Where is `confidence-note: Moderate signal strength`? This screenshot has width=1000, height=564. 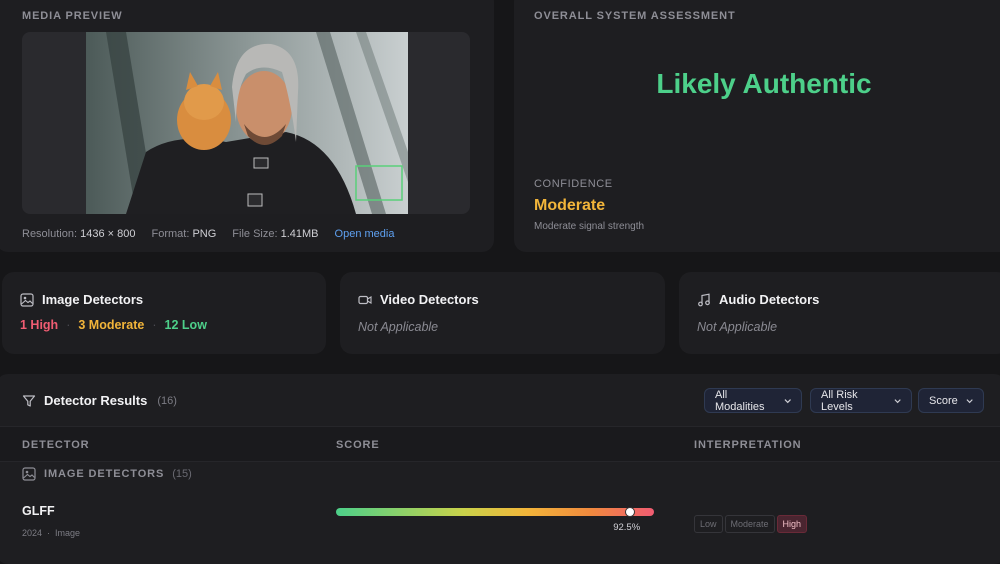 confidence-note: Moderate signal strength is located at coordinates (589, 226).